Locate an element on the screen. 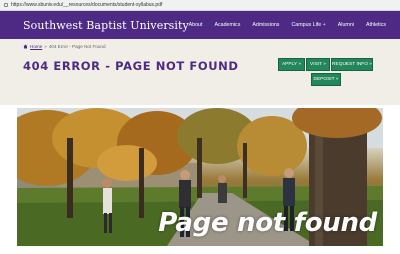  breadcrumb: Home » 404 Error - Page Not Found is located at coordinates (64, 46).